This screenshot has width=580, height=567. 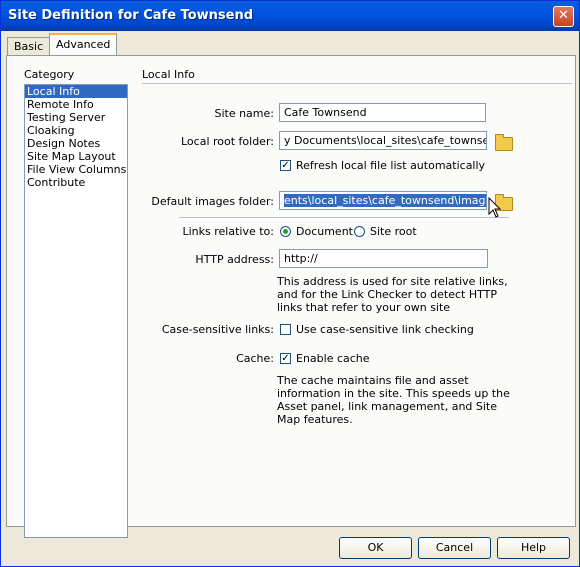 What do you see at coordinates (285, 329) in the screenshot?
I see `case-sensitive-checkbox` at bounding box center [285, 329].